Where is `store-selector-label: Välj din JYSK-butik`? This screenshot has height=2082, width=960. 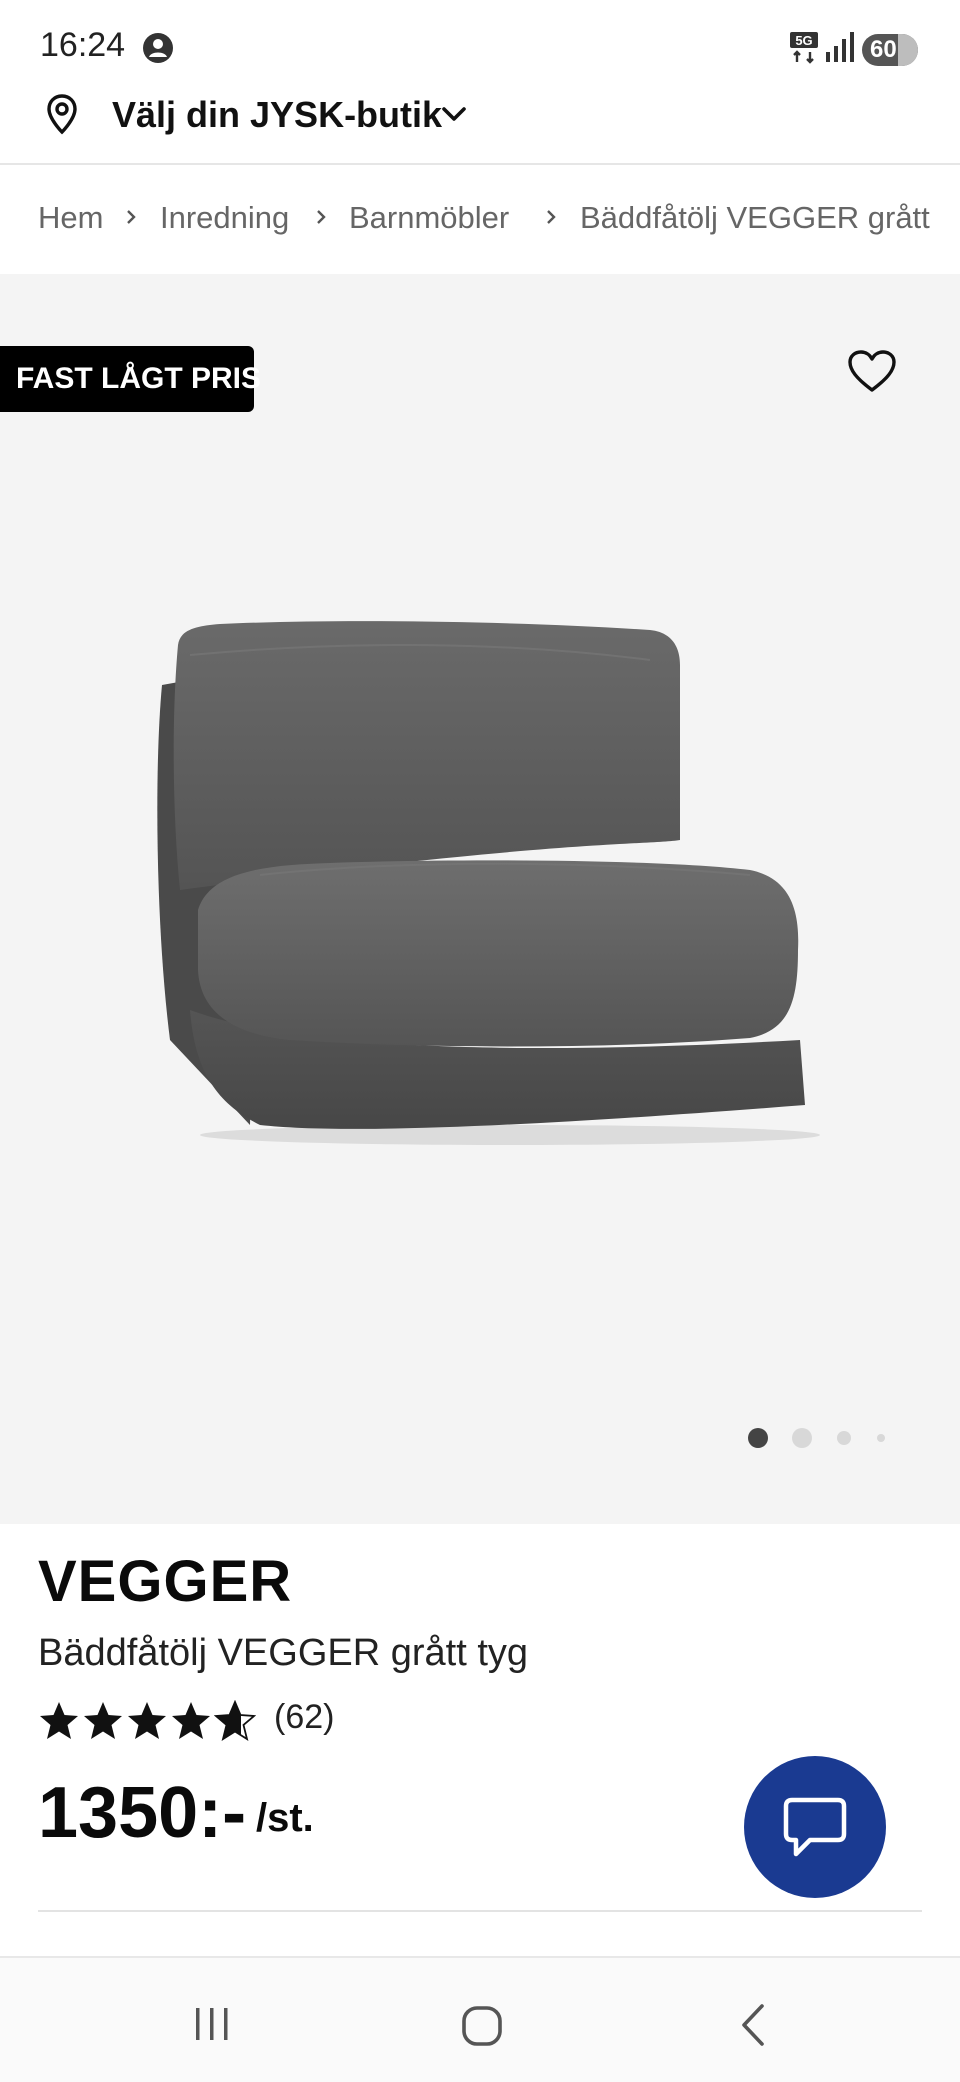
store-selector-label: Välj din JYSK-butik is located at coordinates (277, 115).